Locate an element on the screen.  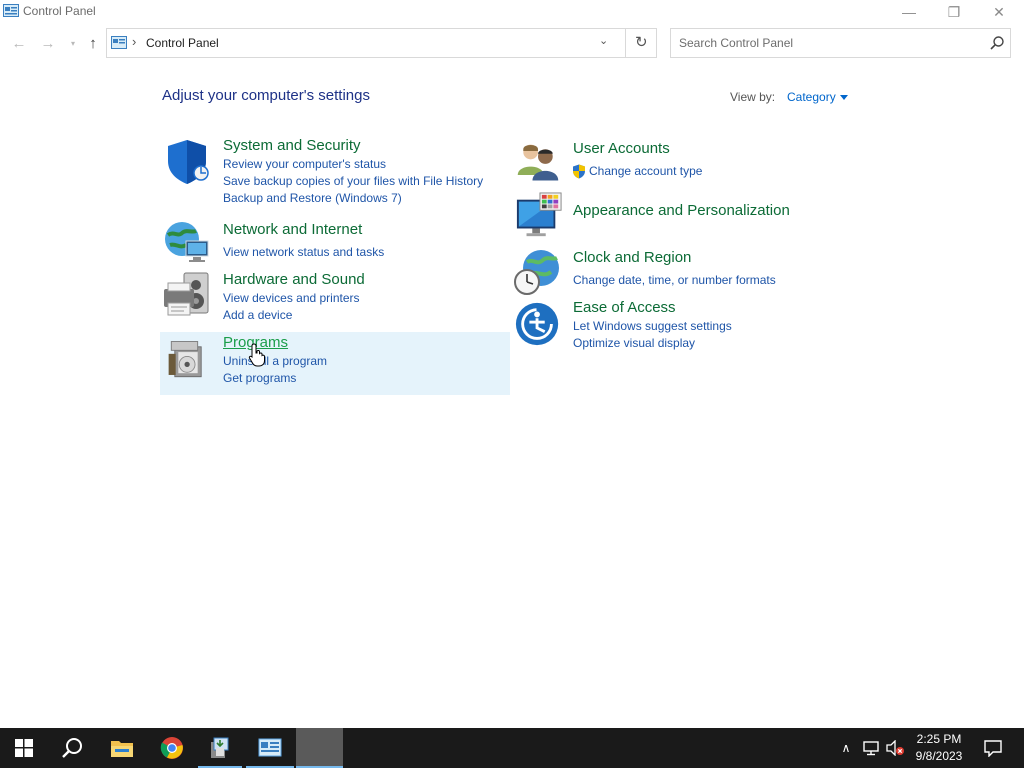
navigation-bar: ← → ▾ ↑ › Control Panel ⌄ ↻ is located at coordinates (512, 43).